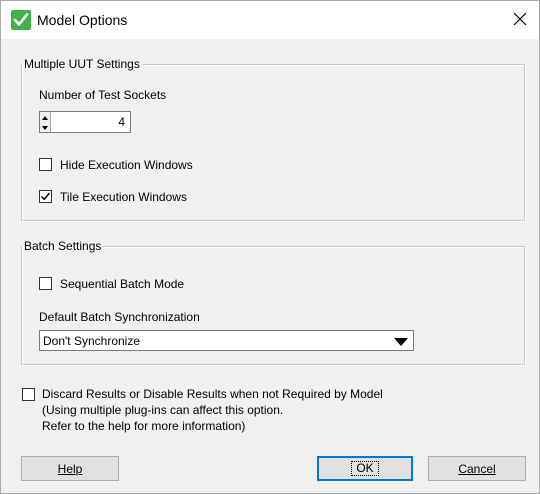 This screenshot has width=540, height=494. What do you see at coordinates (82, 64) in the screenshot?
I see `uut-settings-legend: Multiple UUT Settings` at bounding box center [82, 64].